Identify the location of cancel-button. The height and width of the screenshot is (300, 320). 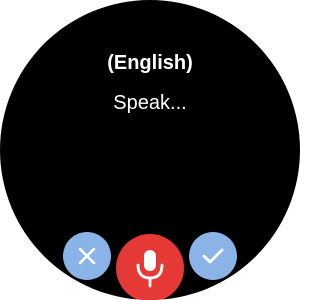
(87, 256).